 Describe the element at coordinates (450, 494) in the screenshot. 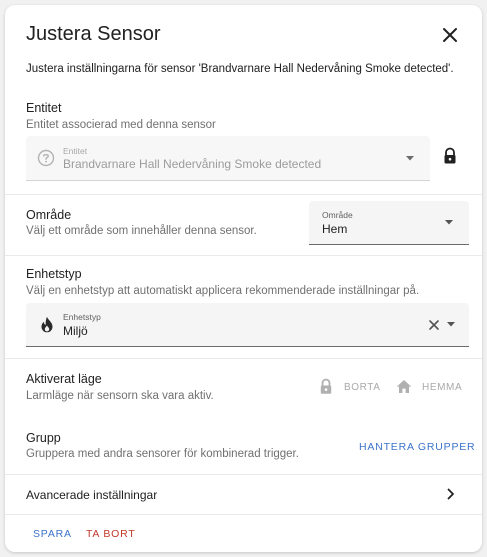

I see `chevron-right-icon` at that location.